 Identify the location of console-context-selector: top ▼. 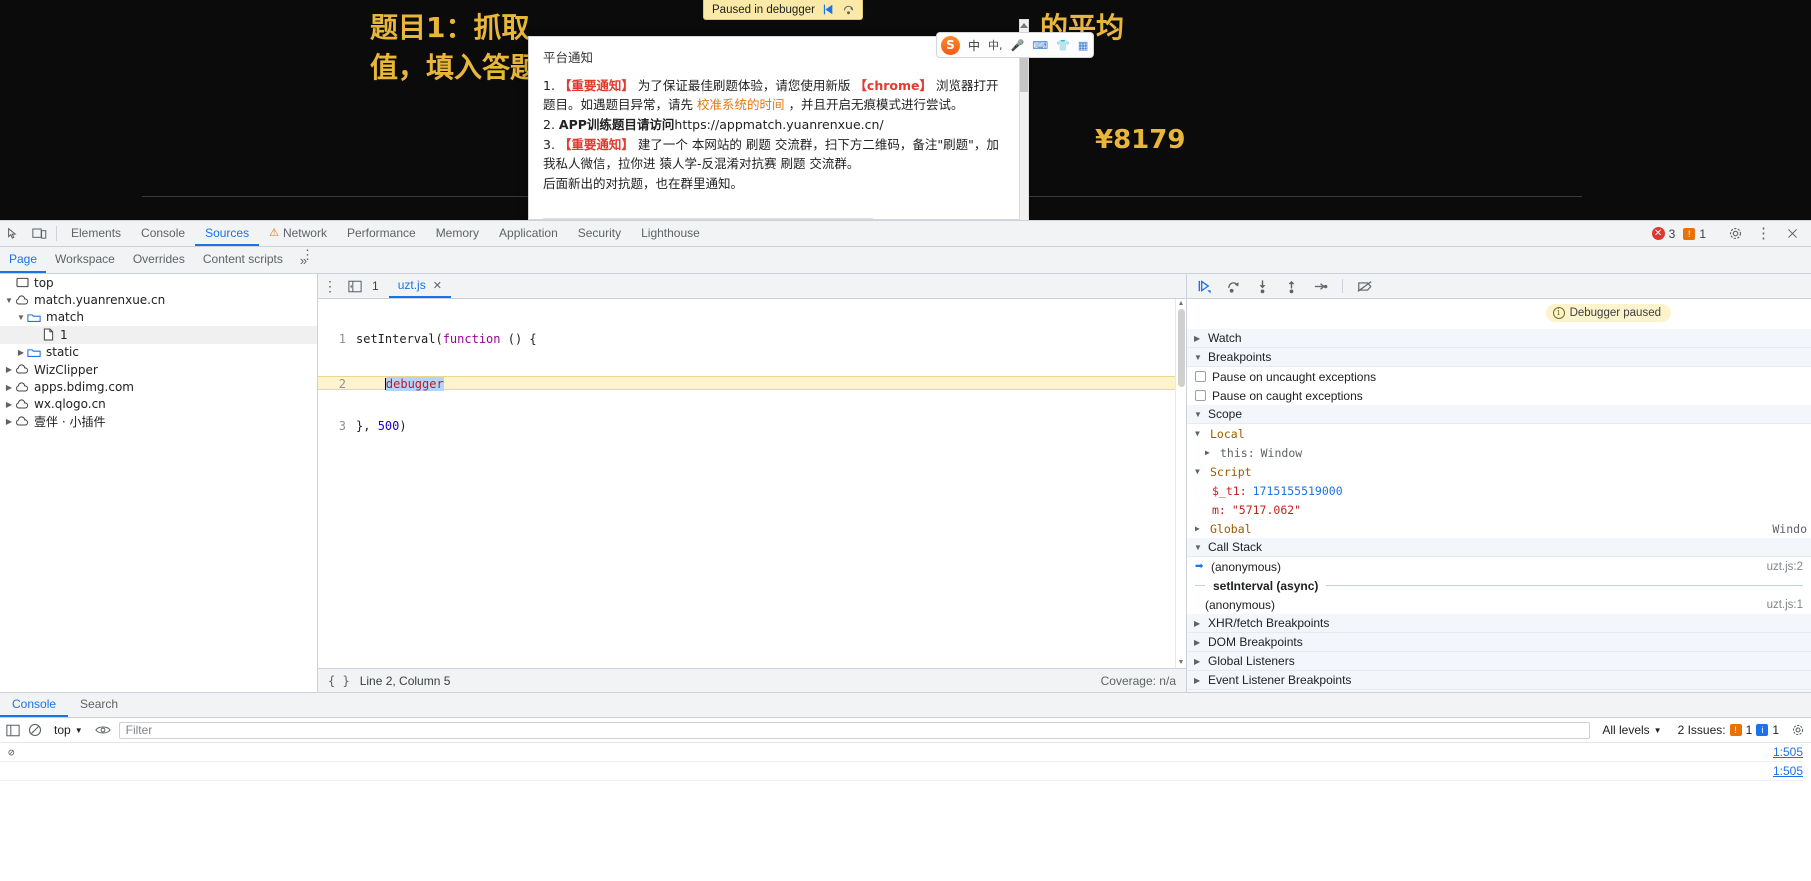
(68, 730).